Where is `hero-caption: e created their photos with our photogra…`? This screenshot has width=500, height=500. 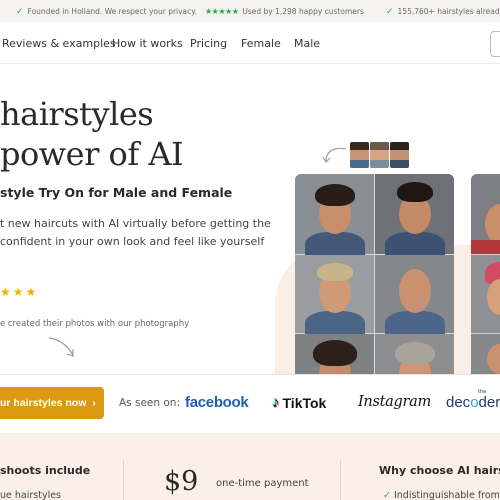 hero-caption: e created their photos with our photogra… is located at coordinates (95, 324).